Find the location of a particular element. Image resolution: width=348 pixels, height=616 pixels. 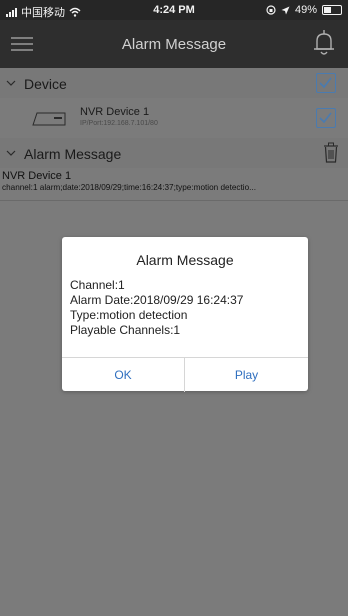

lock-rotation-icon is located at coordinates (271, 10).